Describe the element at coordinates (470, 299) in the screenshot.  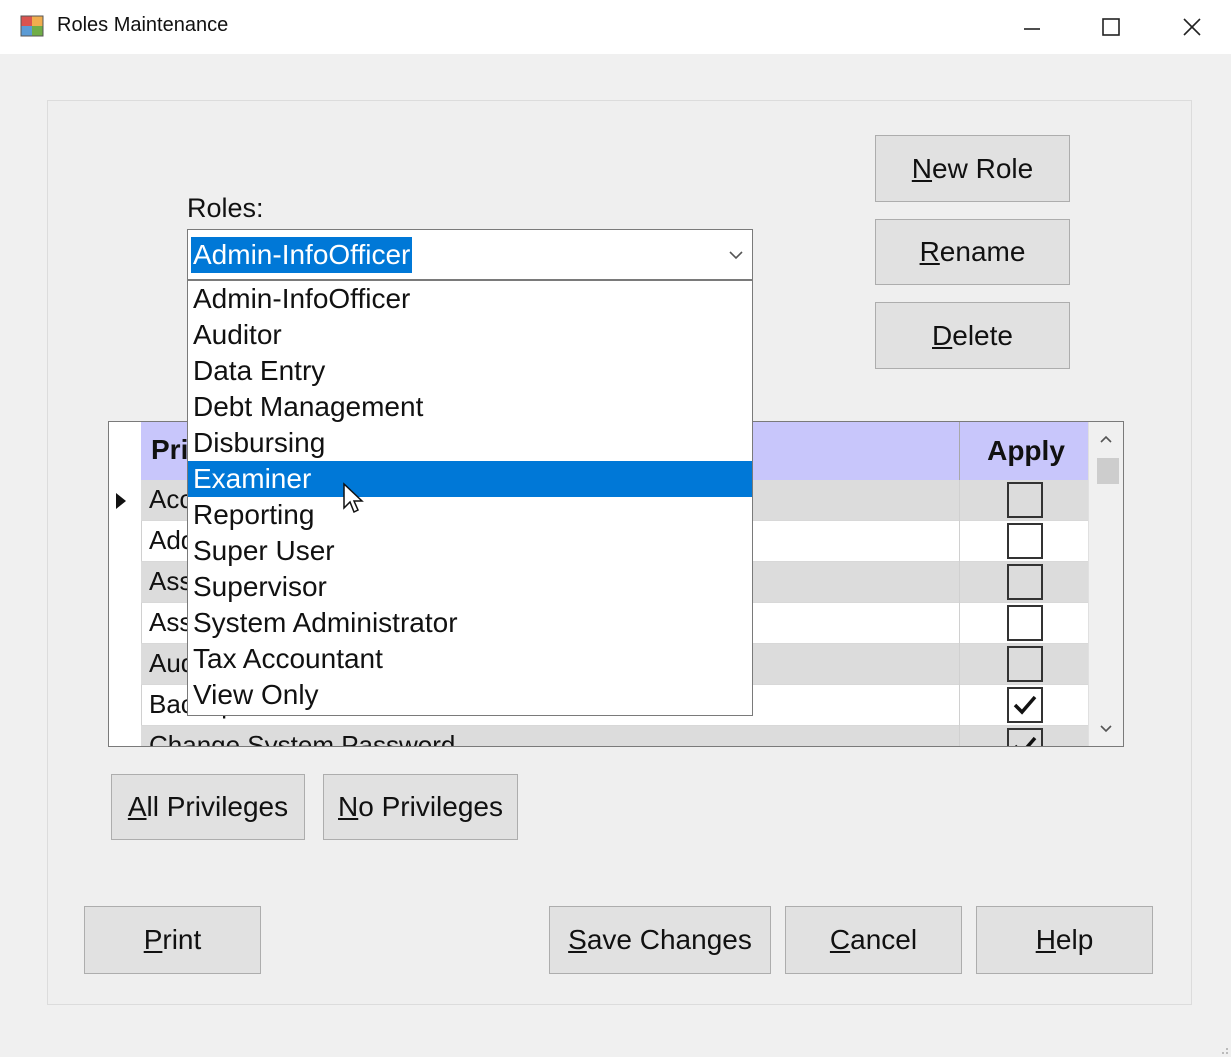
I see `dropdown-option: Admin-InfoOfficer` at that location.